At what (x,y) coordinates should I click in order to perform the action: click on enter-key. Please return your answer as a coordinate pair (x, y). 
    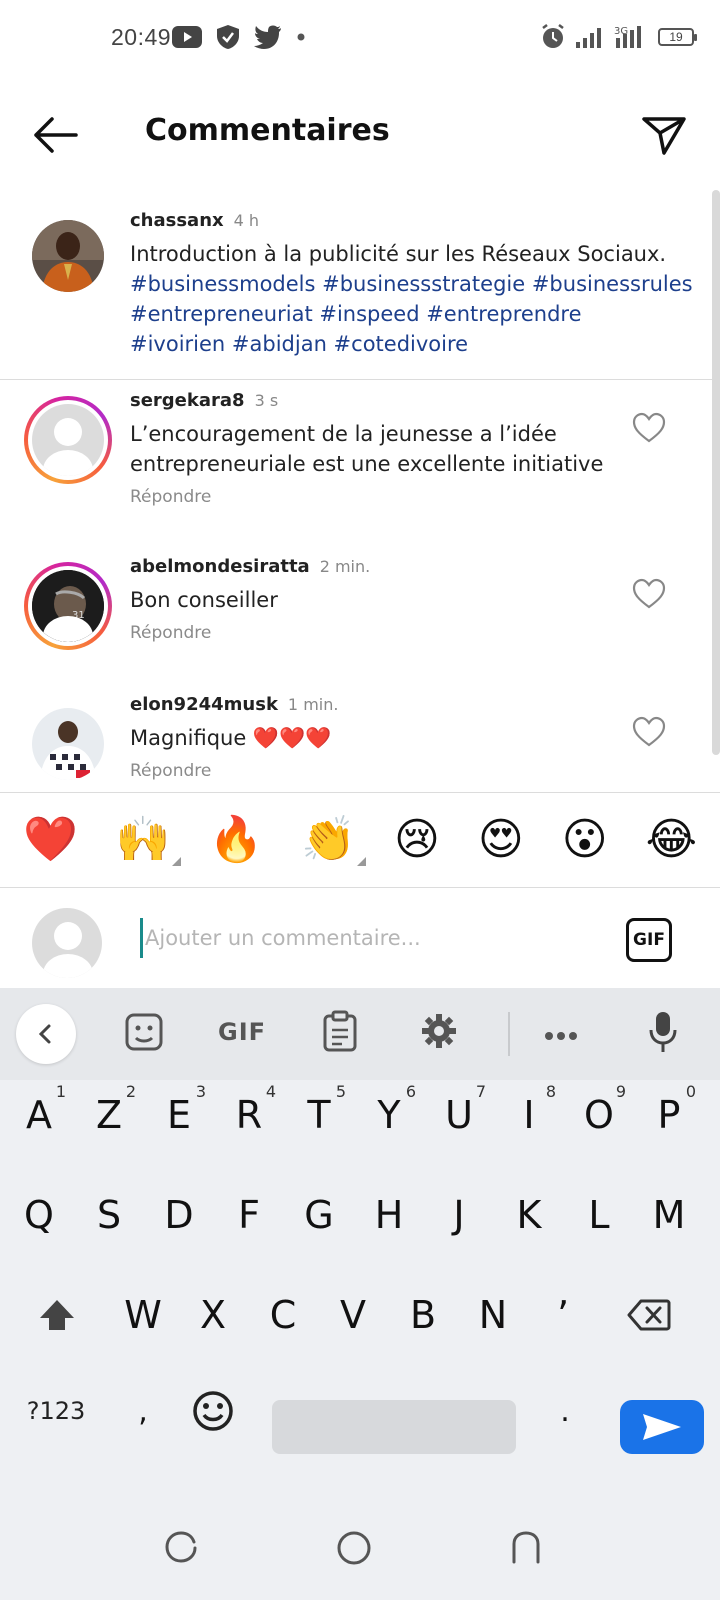
    Looking at the image, I should click on (662, 1427).